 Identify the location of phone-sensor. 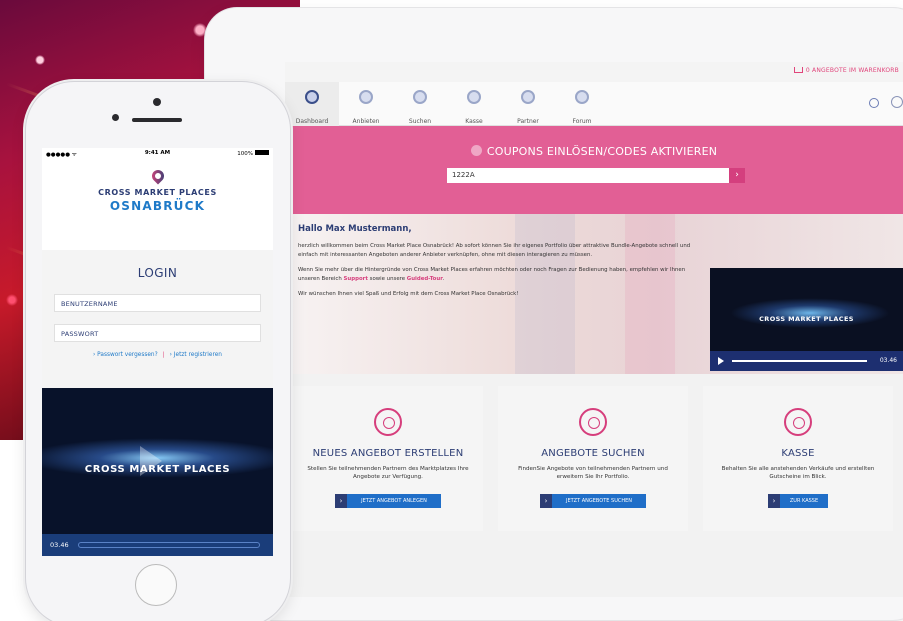
(115, 117).